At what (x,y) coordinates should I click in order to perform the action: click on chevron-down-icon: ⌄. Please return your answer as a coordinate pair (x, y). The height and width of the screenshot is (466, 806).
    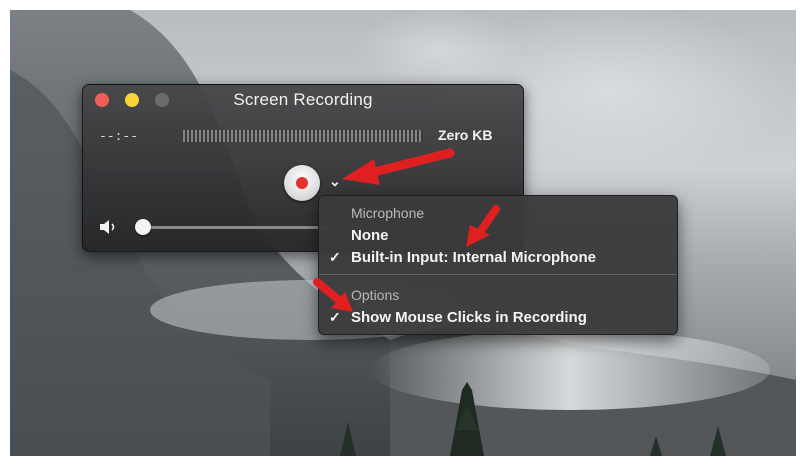
    Looking at the image, I should click on (335, 181).